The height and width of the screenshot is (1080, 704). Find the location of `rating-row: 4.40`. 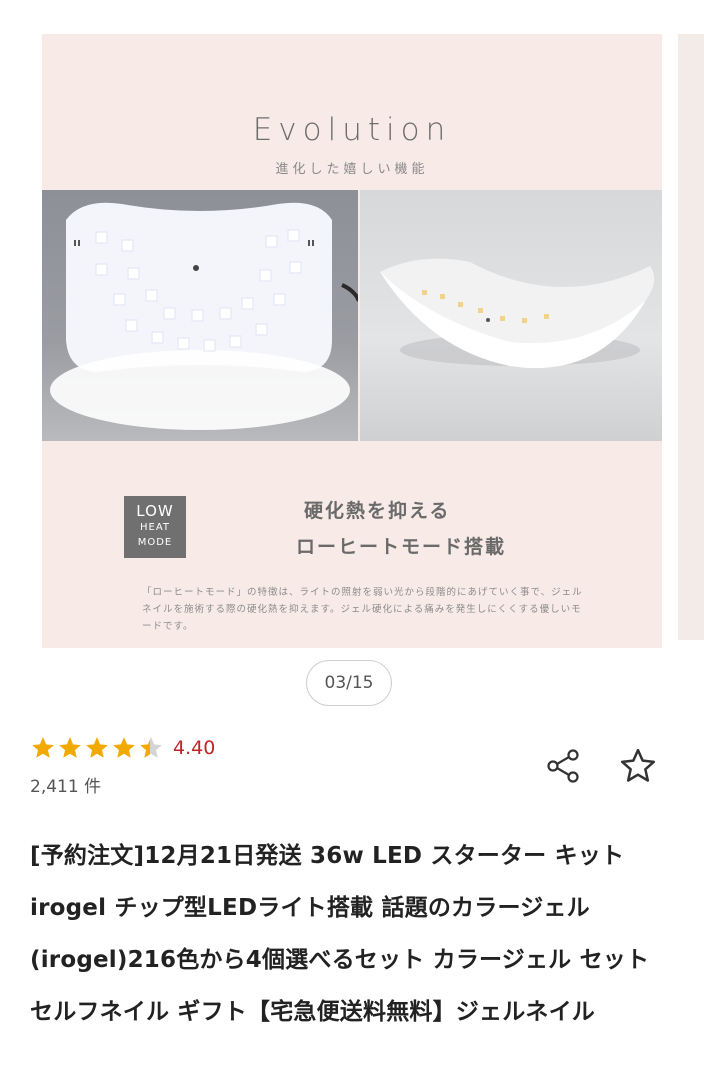

rating-row: 4.40 is located at coordinates (122, 748).